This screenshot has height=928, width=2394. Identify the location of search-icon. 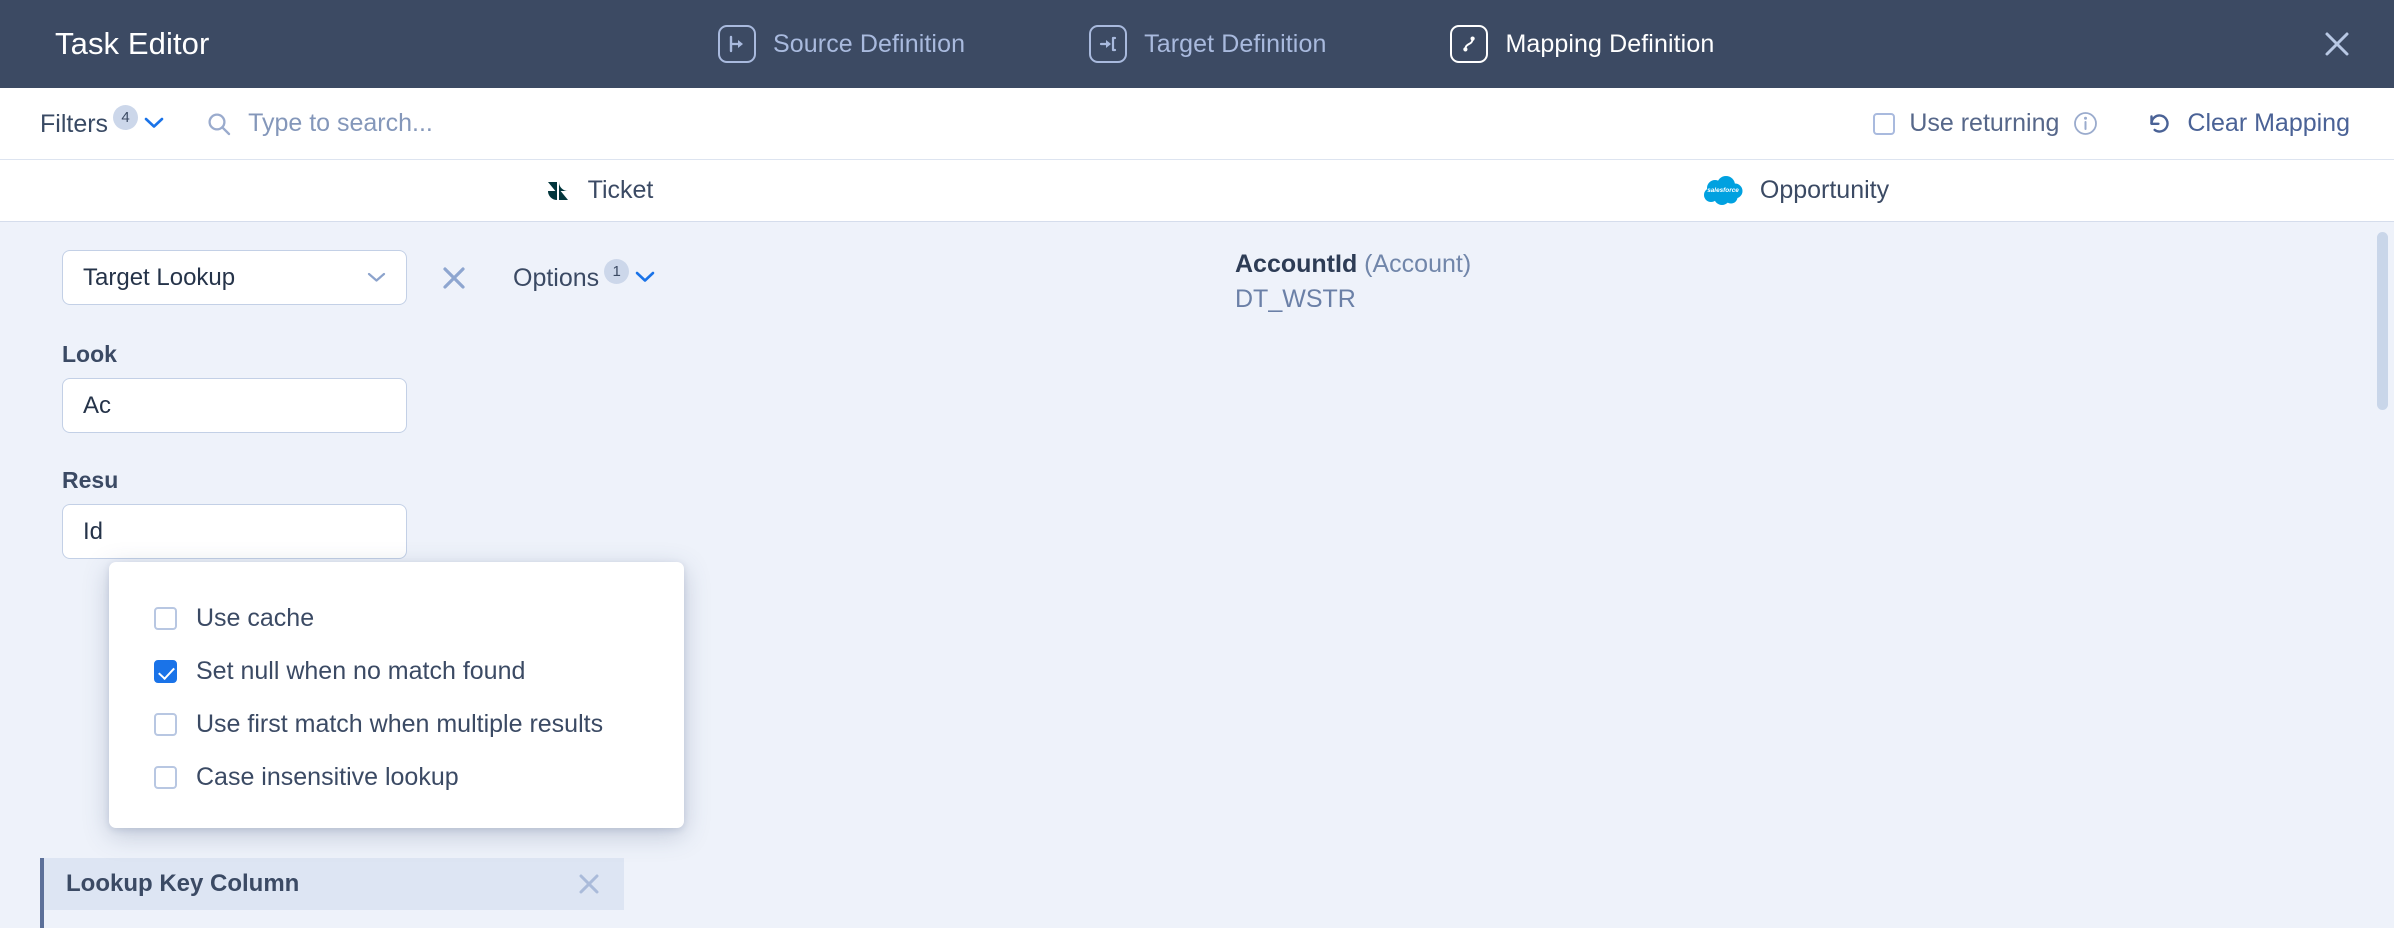
(219, 124).